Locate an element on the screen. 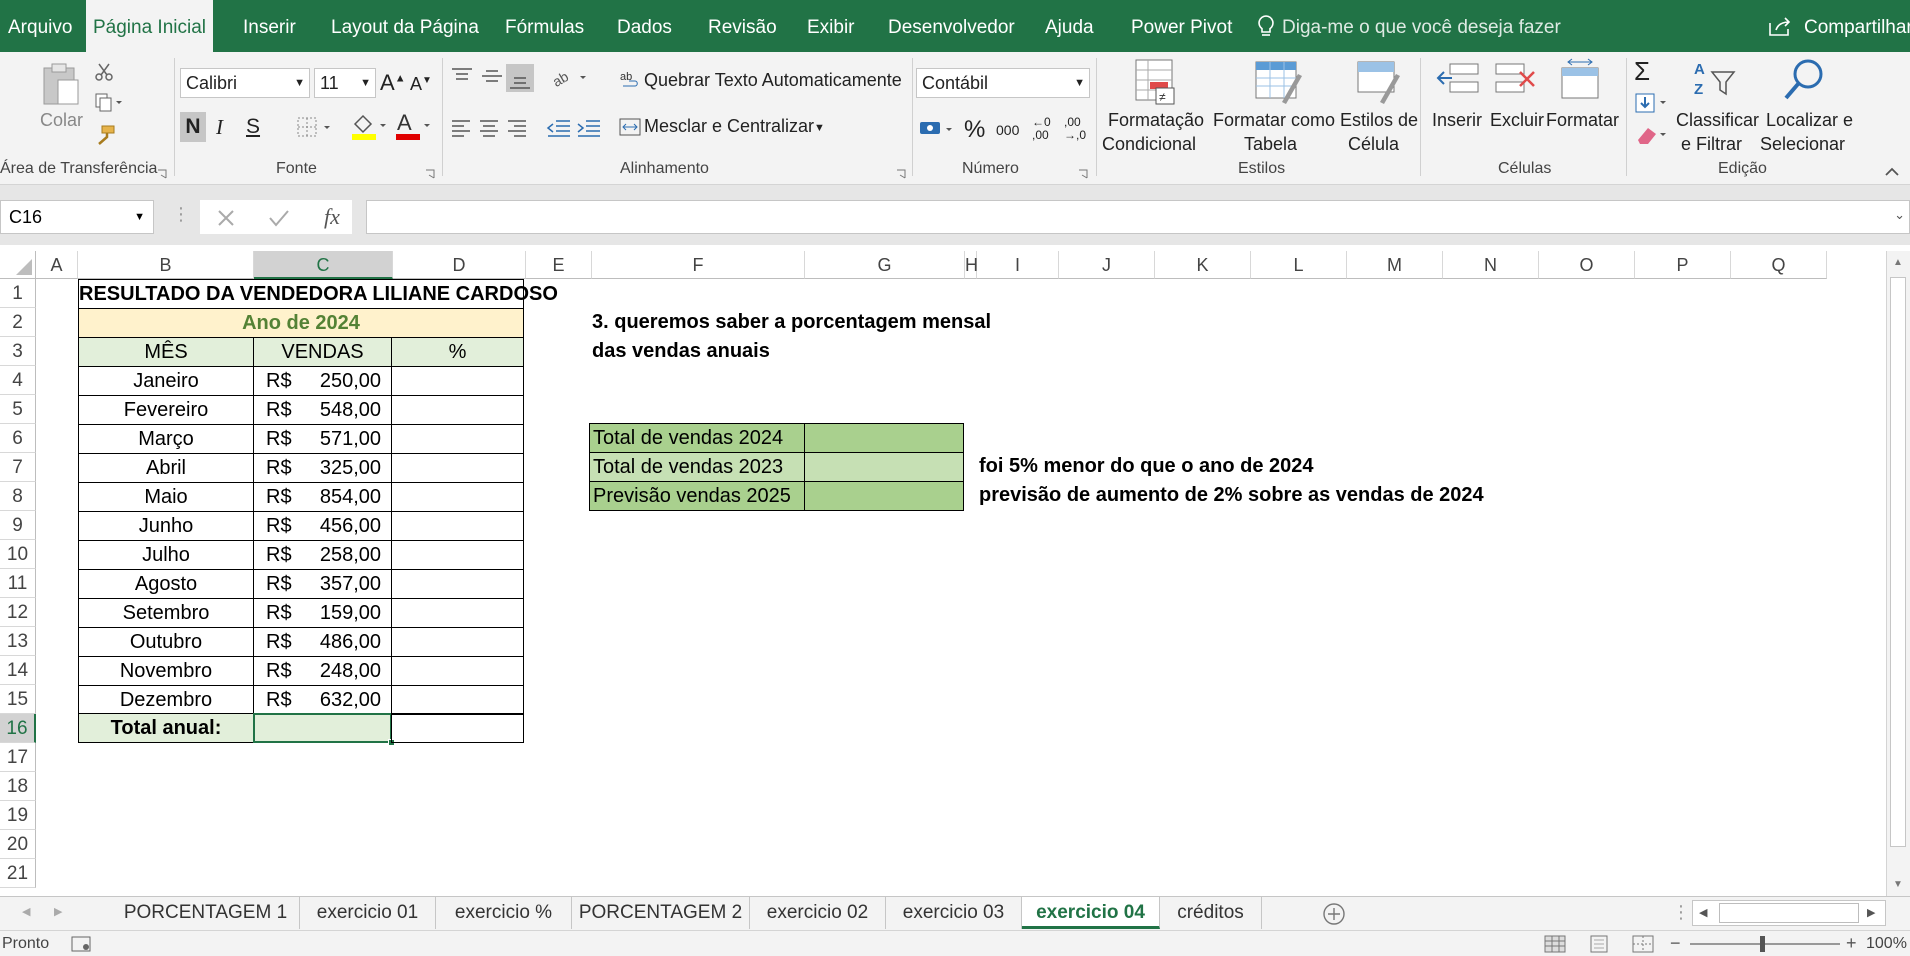 This screenshot has width=1910, height=956. tab-revisao: Revisão is located at coordinates (742, 26).